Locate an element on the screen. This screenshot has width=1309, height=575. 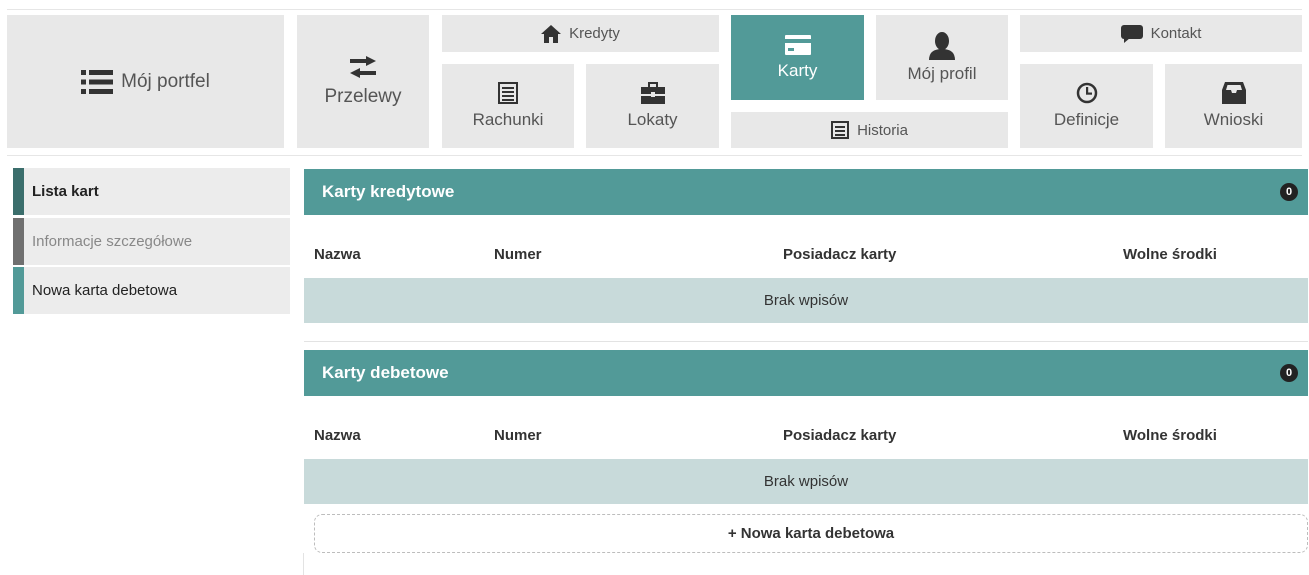
clock-icon is located at coordinates (1087, 93).